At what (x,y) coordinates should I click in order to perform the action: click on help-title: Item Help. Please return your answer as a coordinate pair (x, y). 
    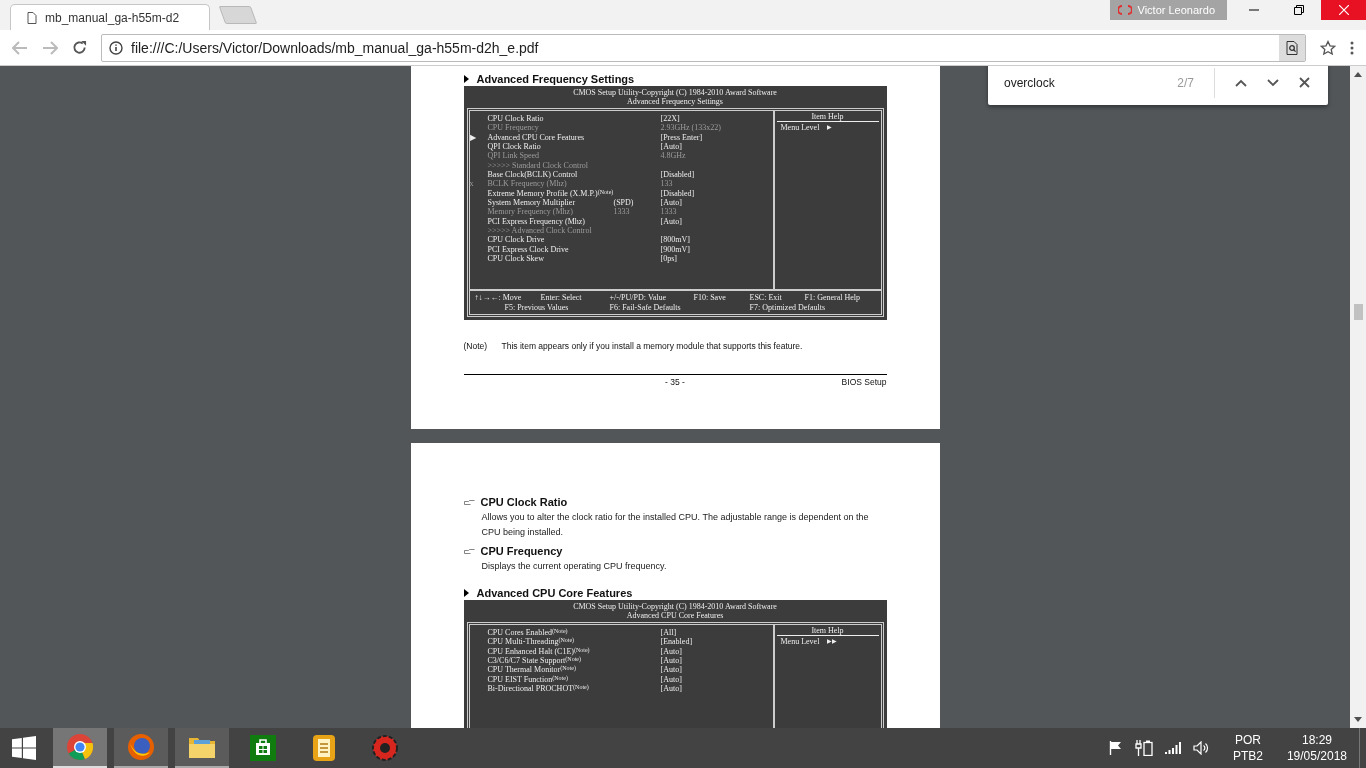
    Looking at the image, I should click on (827, 117).